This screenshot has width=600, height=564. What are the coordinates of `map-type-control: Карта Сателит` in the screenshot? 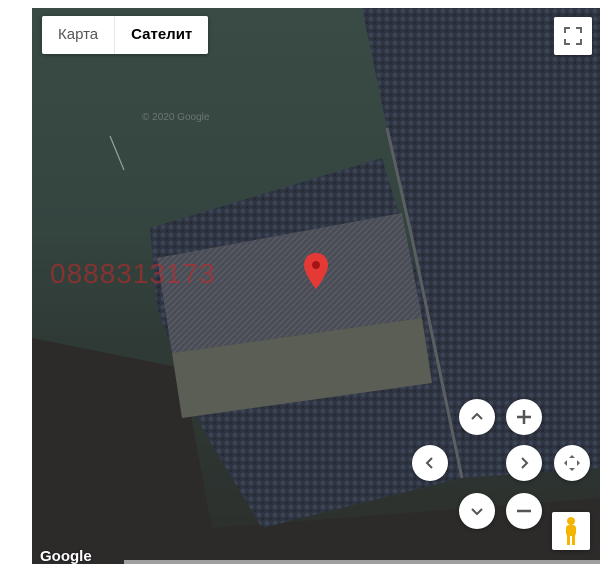 It's located at (125, 35).